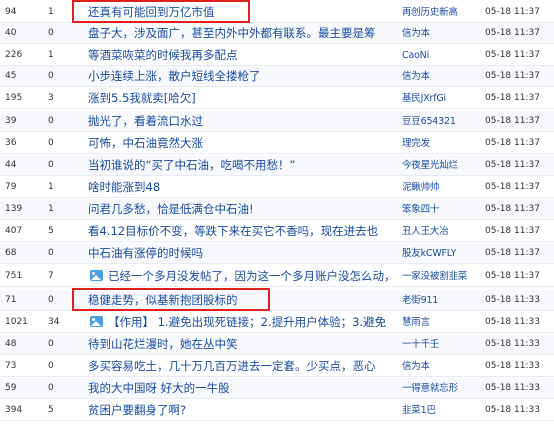 Image resolution: width=554 pixels, height=429 pixels. I want to click on post-row: 59 0 我的大中国呀 好大的一牛股 一得意就忘形 05-18 11:33, so click(277, 388).